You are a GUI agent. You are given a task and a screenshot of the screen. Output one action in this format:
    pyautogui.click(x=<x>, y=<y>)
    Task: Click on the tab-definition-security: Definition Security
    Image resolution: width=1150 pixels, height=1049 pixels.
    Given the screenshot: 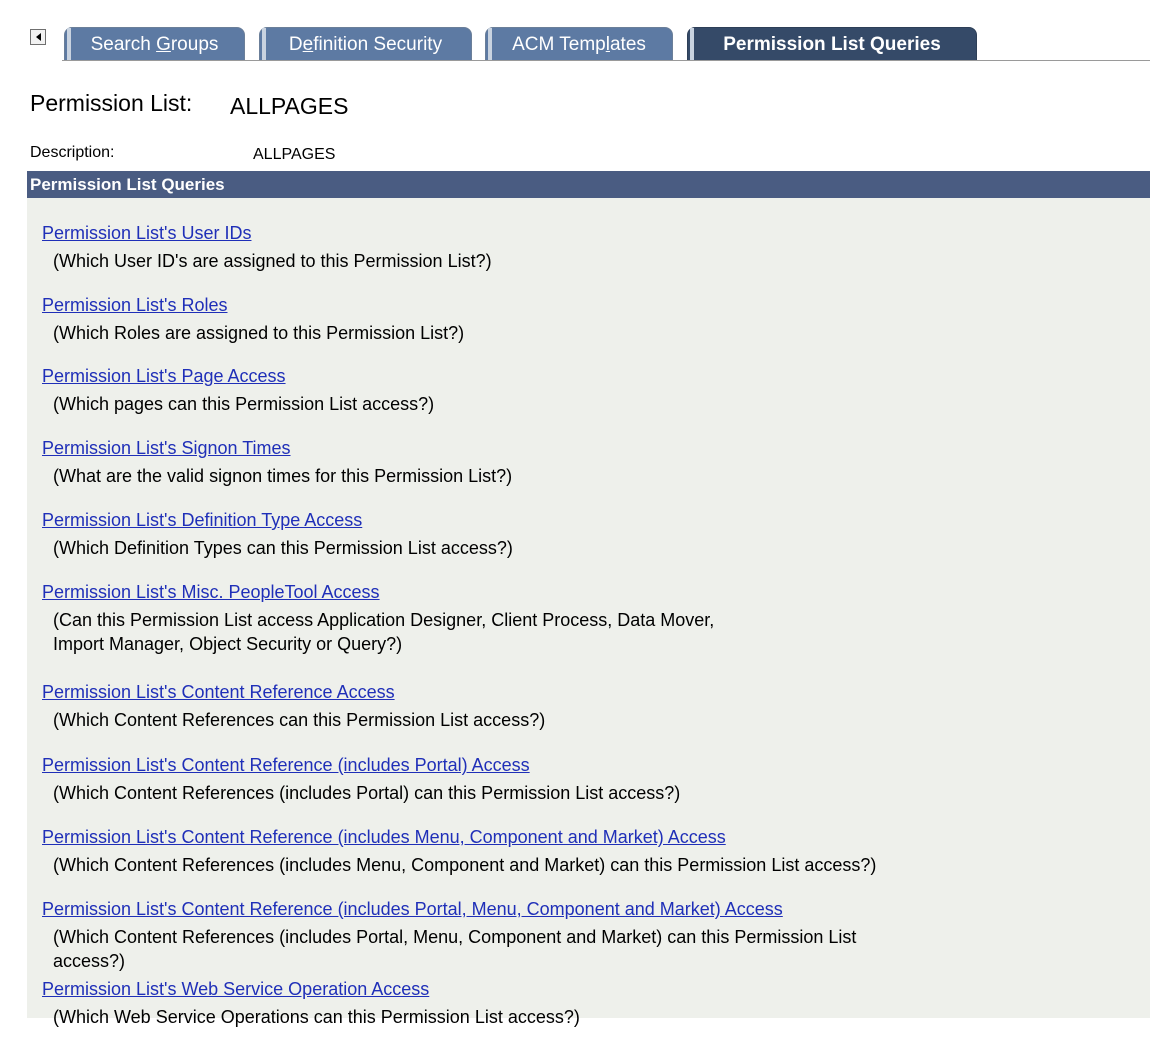 What is the action you would take?
    pyautogui.click(x=365, y=44)
    